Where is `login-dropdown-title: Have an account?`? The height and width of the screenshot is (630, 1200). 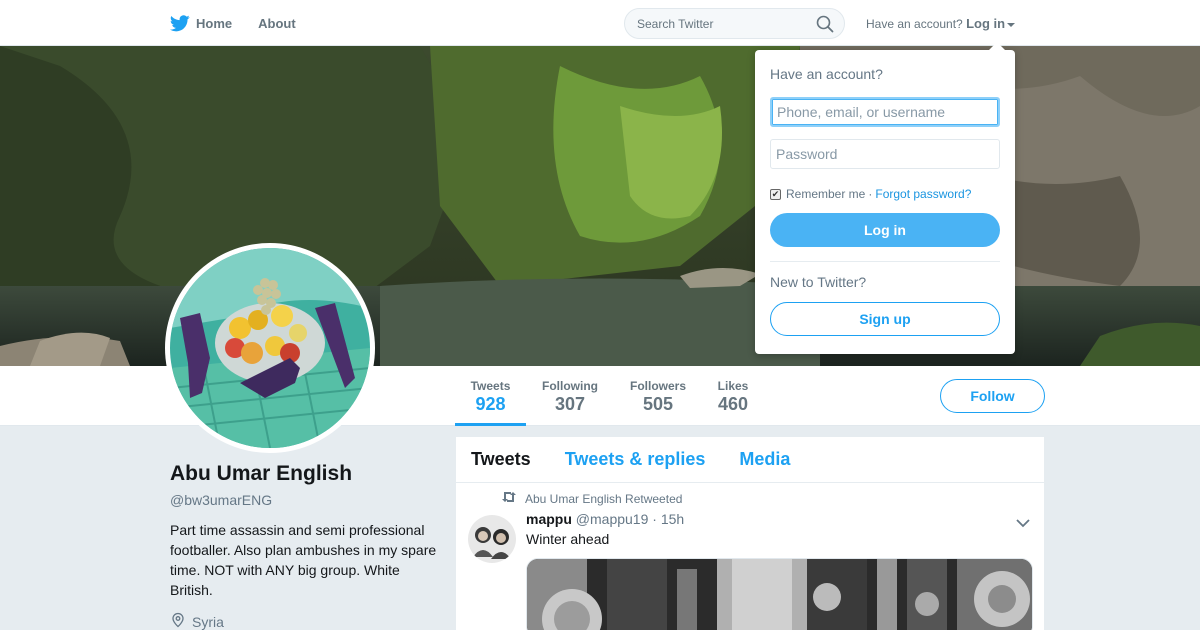
login-dropdown-title: Have an account? is located at coordinates (826, 74).